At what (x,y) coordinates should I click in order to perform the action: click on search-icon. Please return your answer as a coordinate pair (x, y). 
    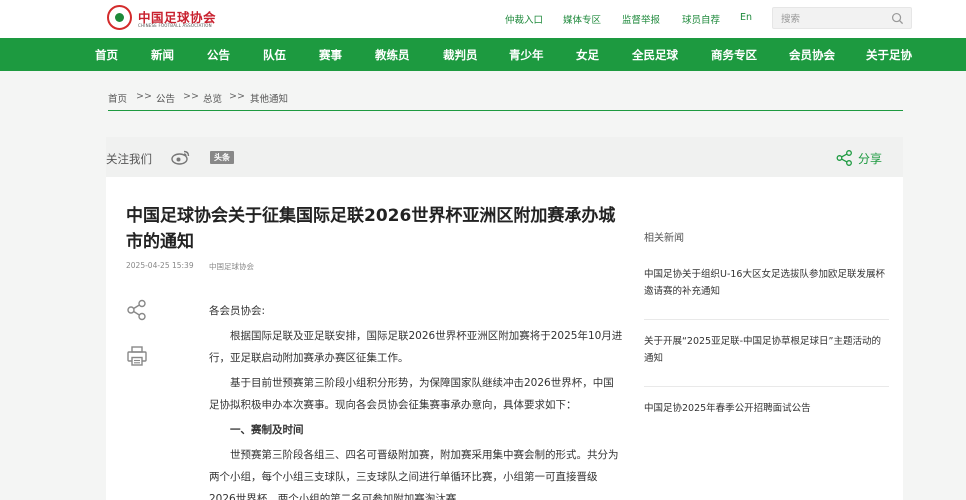
    Looking at the image, I should click on (897, 18).